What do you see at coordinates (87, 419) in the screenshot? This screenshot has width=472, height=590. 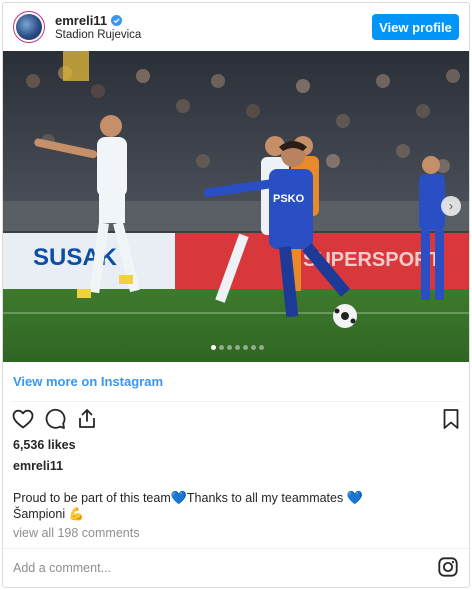 I see `share-icon` at bounding box center [87, 419].